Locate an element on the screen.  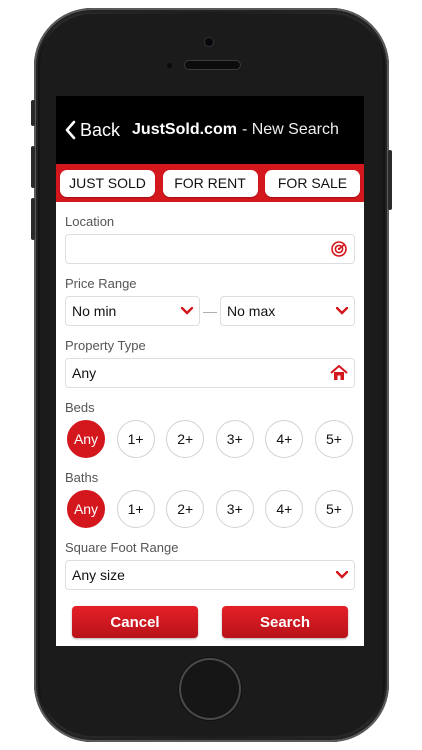
home-button is located at coordinates (210, 689).